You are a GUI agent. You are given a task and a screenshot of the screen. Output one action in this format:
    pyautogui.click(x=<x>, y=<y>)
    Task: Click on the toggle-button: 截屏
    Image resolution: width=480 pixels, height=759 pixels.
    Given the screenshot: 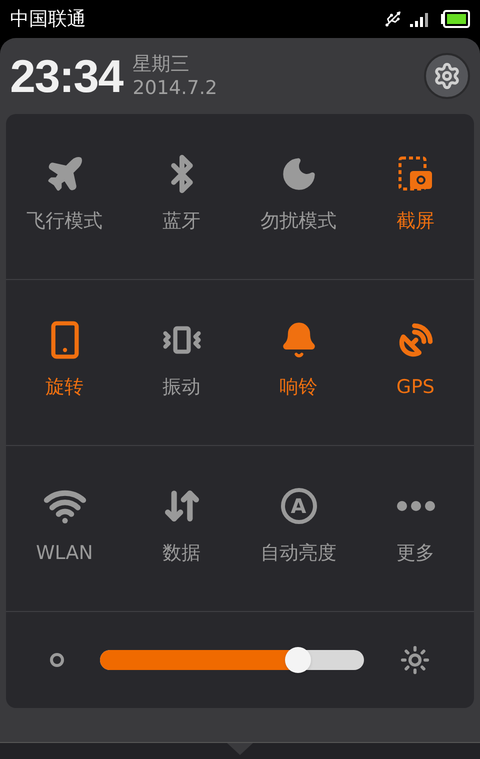 What is the action you would take?
    pyautogui.click(x=415, y=196)
    